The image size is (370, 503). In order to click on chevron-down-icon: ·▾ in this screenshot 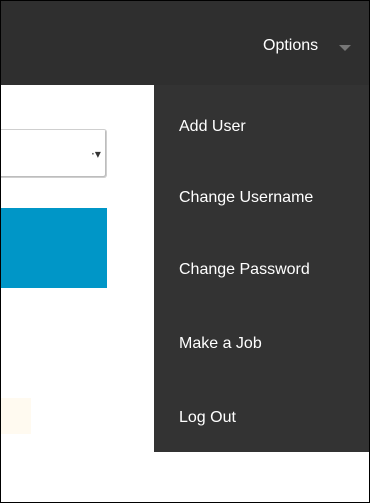, I will do `click(96, 154)`.